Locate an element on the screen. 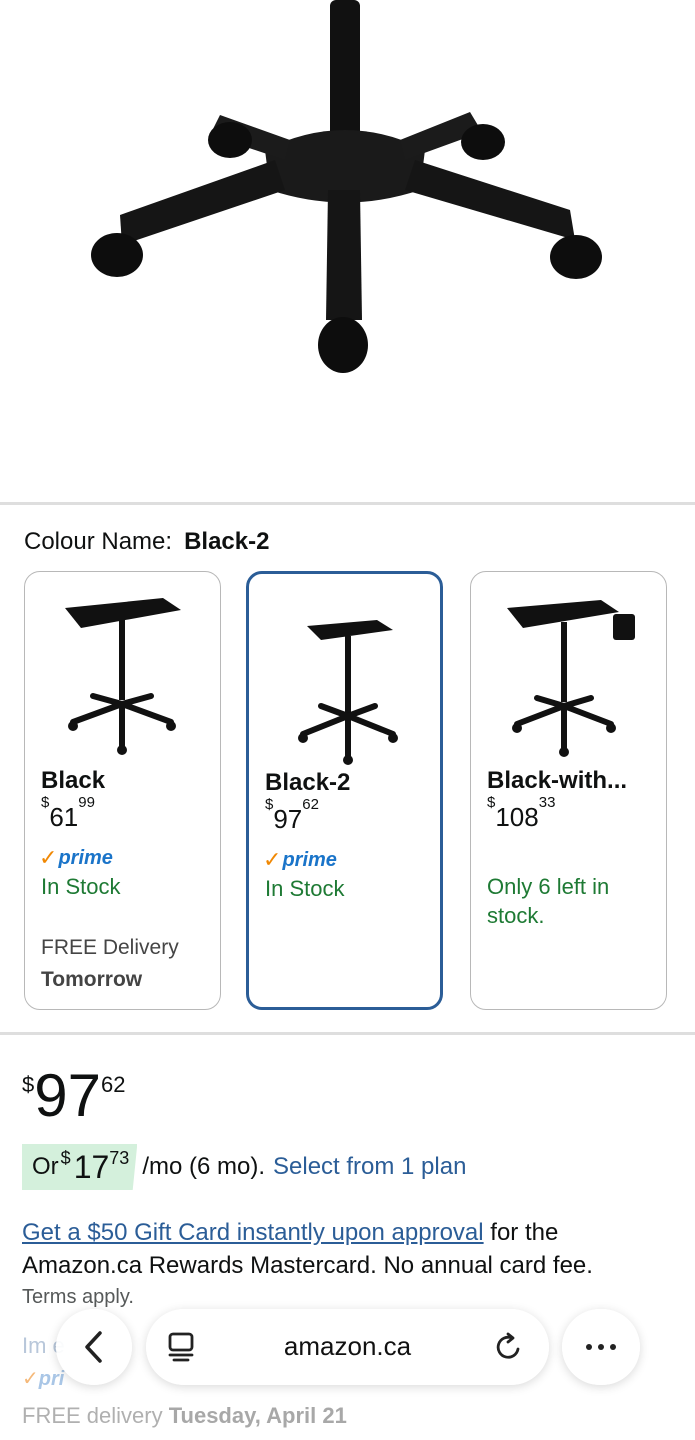  delivery-info: FREE Delivery Tomorrow is located at coordinates (110, 964).